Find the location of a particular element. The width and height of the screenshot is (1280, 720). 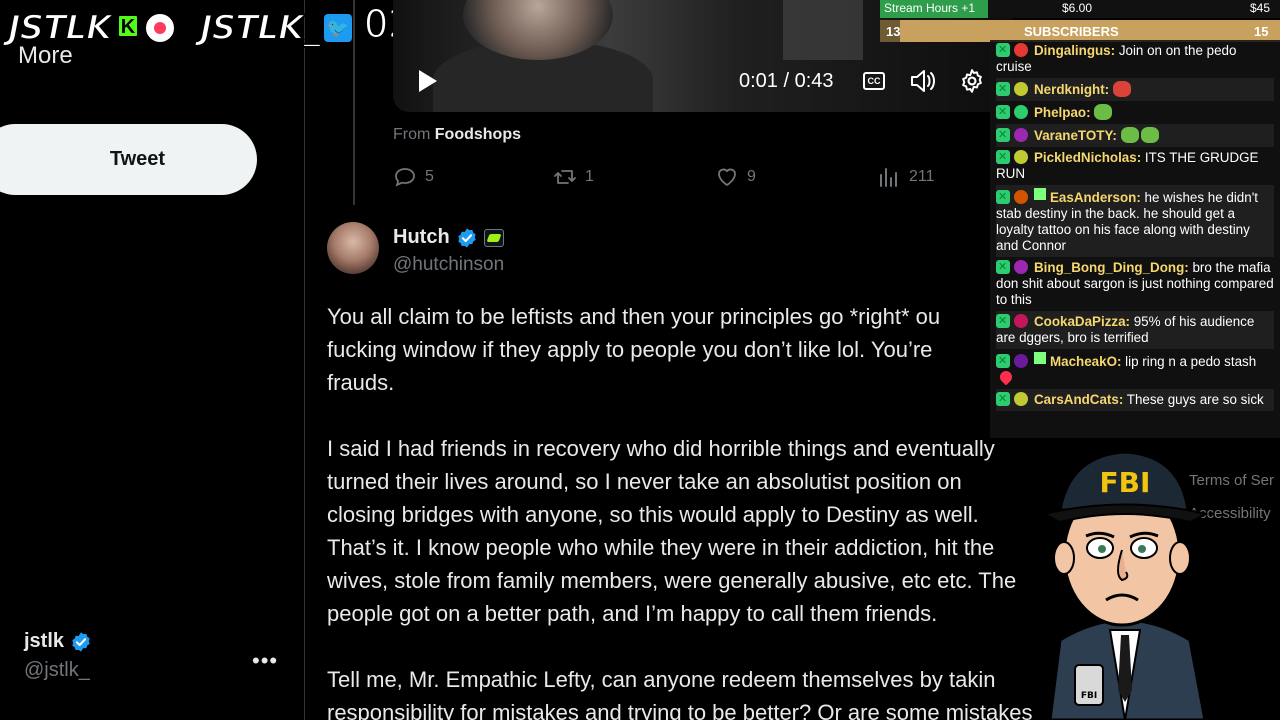

volume-icon is located at coordinates (923, 81).